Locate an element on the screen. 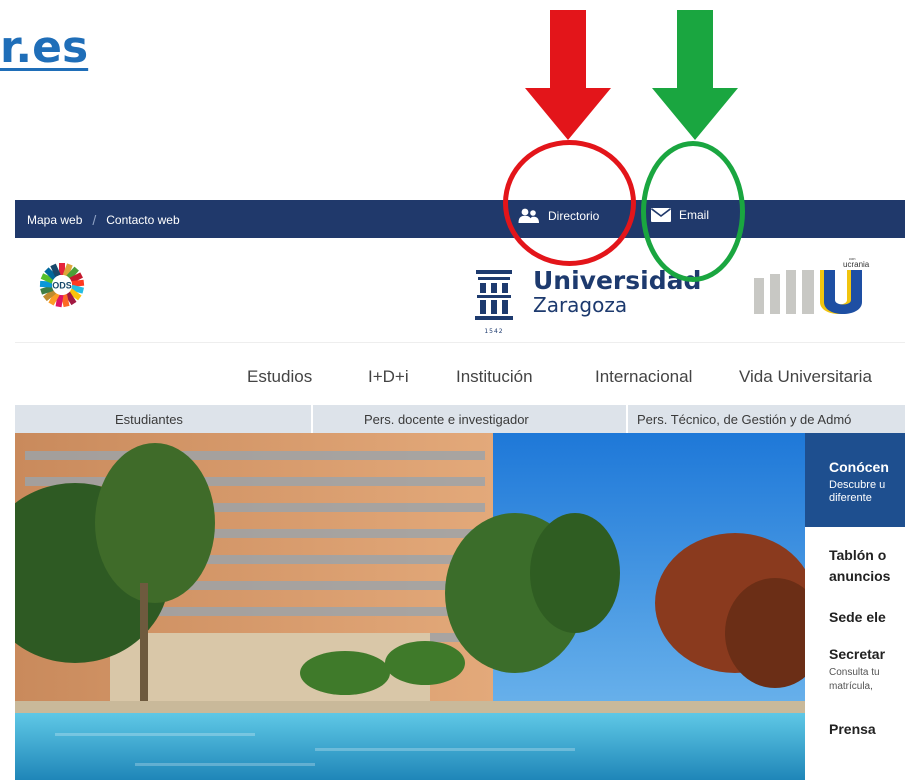  nav-internacional: Internacional is located at coordinates (643, 377).